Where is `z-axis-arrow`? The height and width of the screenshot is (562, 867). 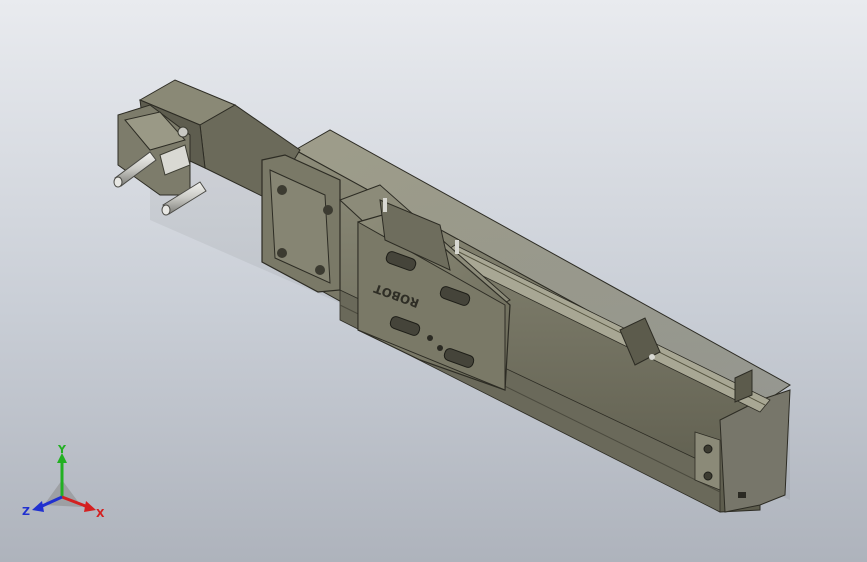 z-axis-arrow is located at coordinates (38, 506).